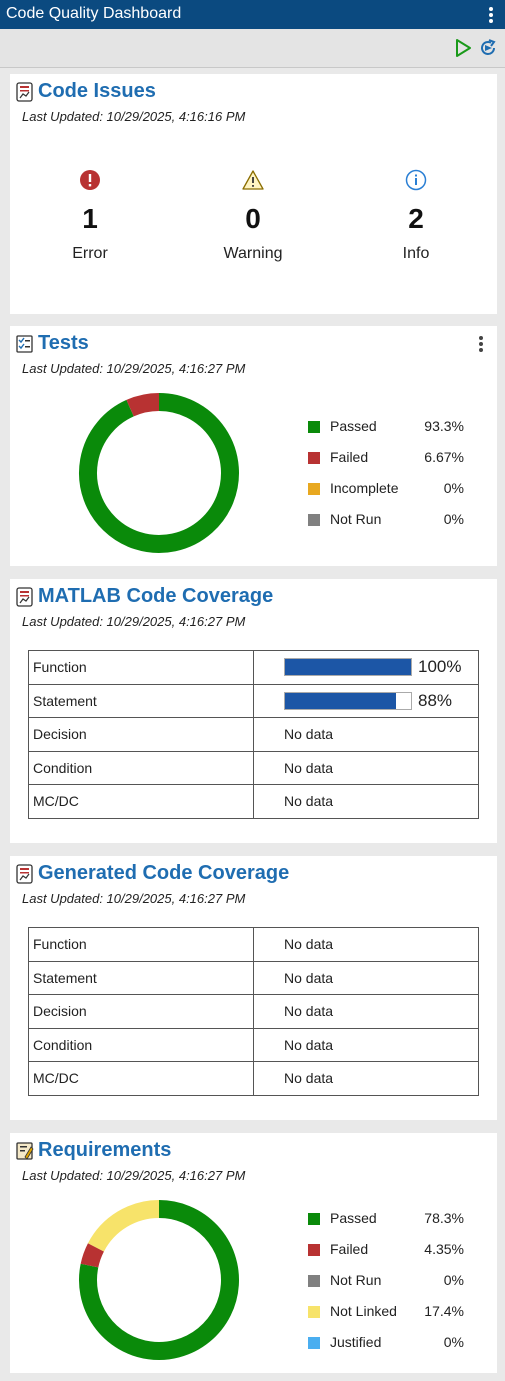 This screenshot has width=505, height=1381. I want to click on coverage-metric: Decision, so click(141, 734).